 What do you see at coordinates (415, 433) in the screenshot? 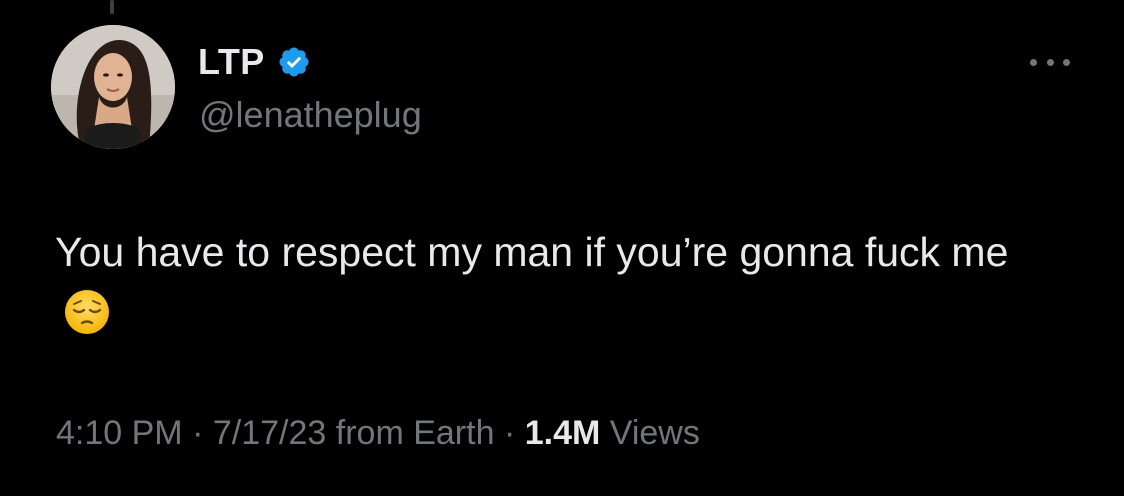
I see `tweet-source: from Earth` at bounding box center [415, 433].